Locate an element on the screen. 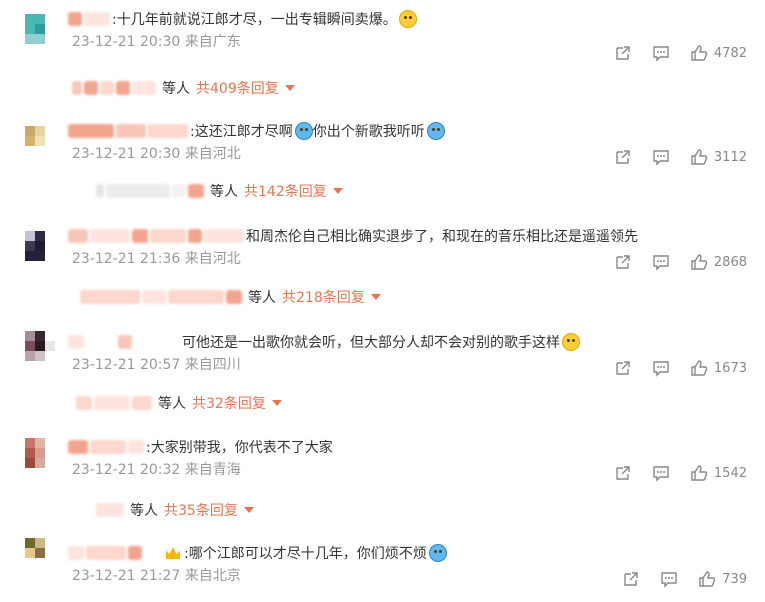 This screenshot has width=765, height=602. comment-location: 来自广东 is located at coordinates (212, 42).